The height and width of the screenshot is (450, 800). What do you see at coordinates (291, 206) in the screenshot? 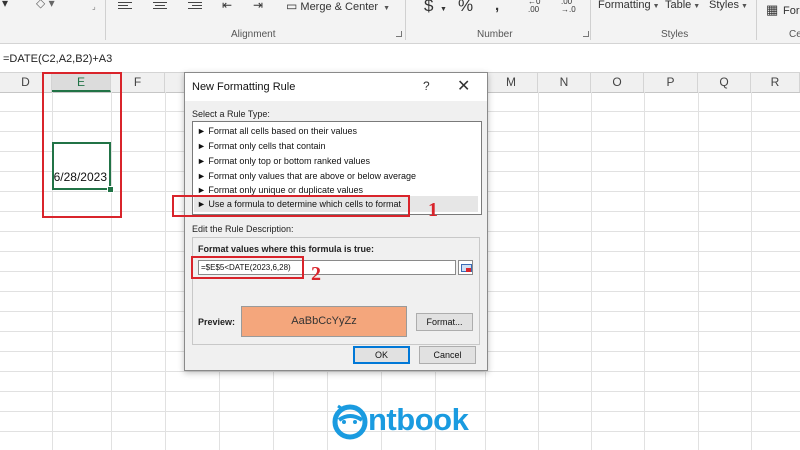
I see `highlight-box-rule-type` at bounding box center [291, 206].